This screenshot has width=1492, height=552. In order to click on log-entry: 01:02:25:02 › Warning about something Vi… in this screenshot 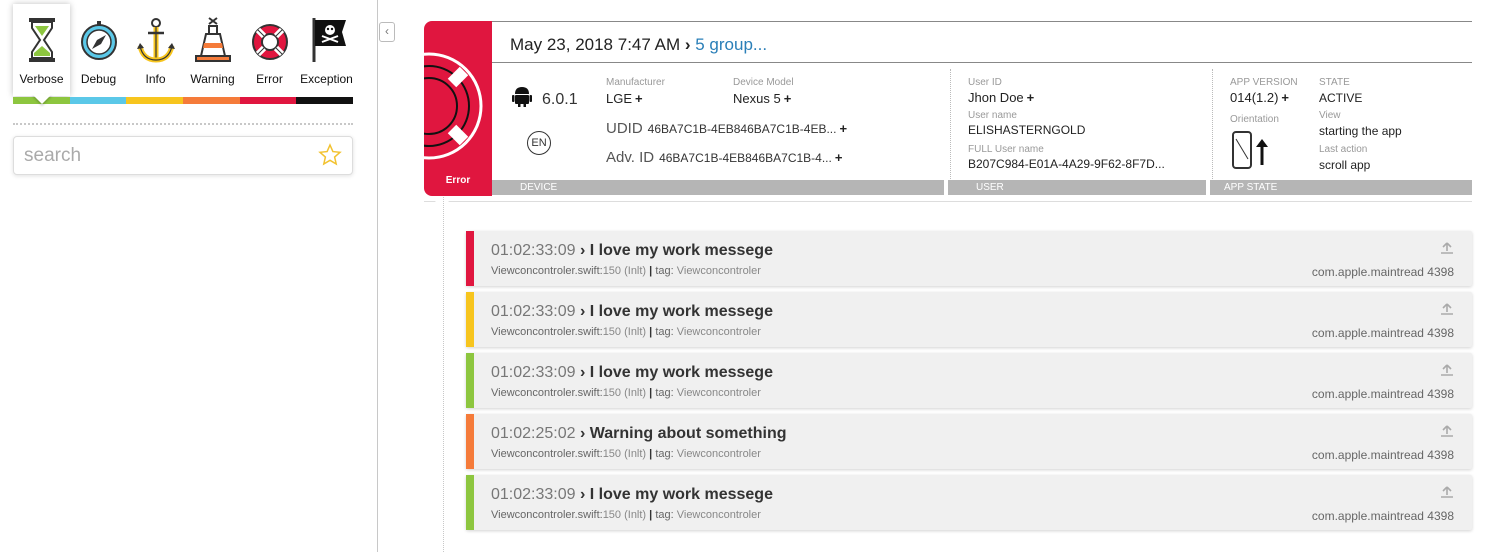, I will do `click(969, 441)`.